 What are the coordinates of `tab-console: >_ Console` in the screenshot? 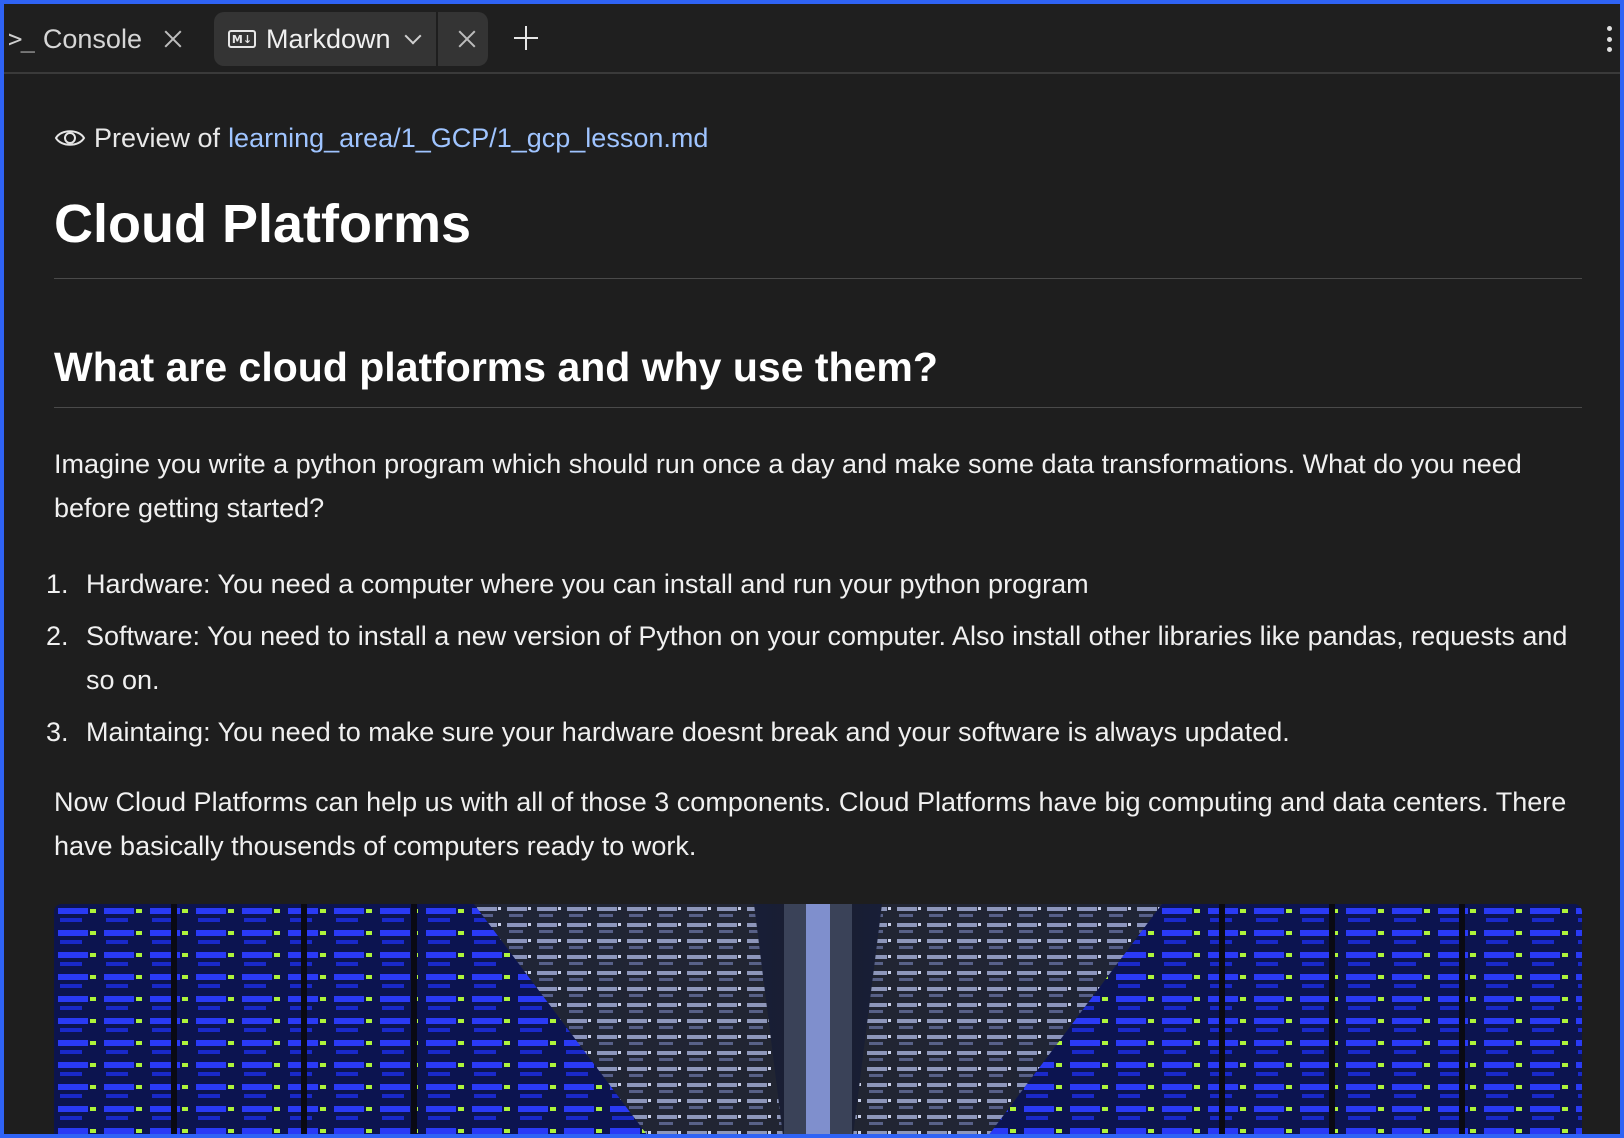 It's located at (95, 39).